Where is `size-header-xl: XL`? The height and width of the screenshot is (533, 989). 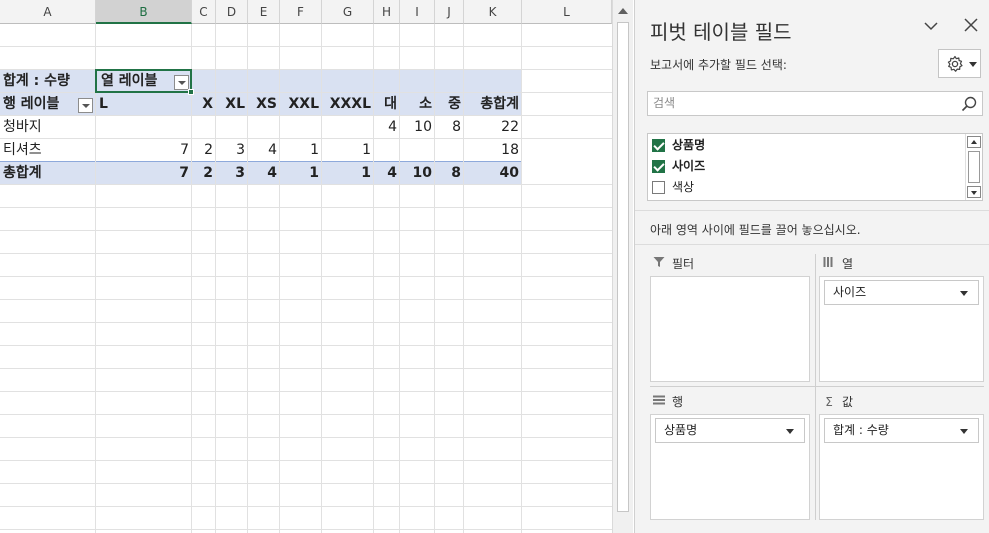
size-header-xl: XL is located at coordinates (232, 104).